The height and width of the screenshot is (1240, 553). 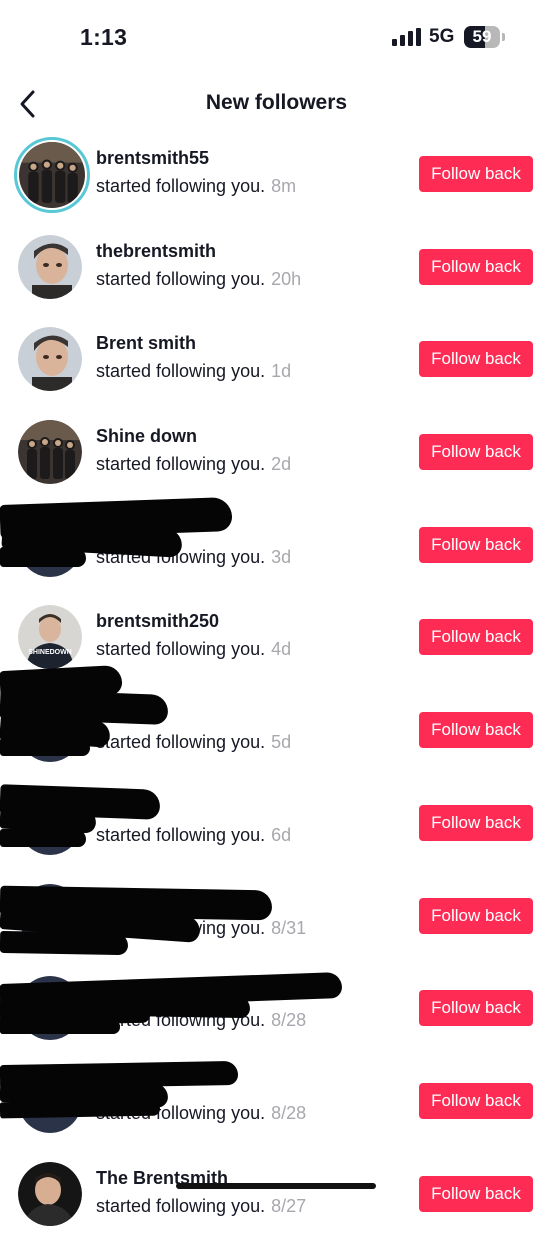 I want to click on activity-timestamp: 20h, so click(x=286, y=278).